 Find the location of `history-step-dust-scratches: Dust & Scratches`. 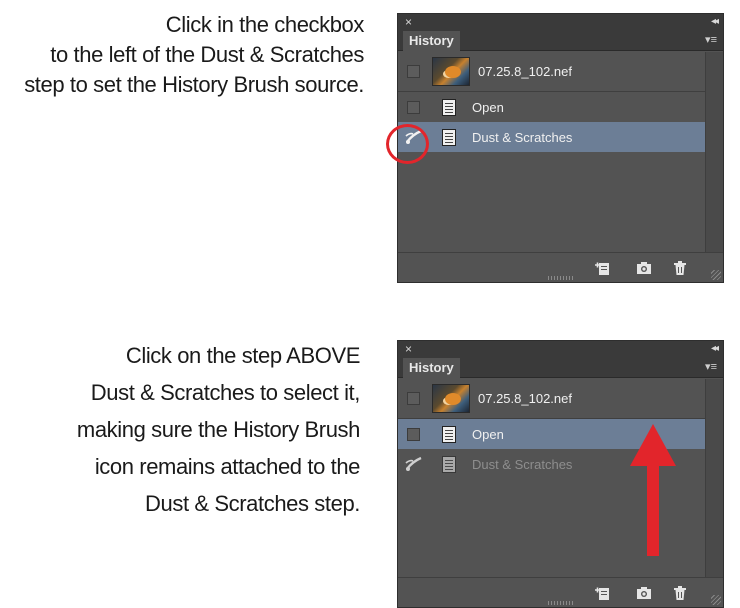

history-step-dust-scratches: Dust & Scratches is located at coordinates (551, 137).